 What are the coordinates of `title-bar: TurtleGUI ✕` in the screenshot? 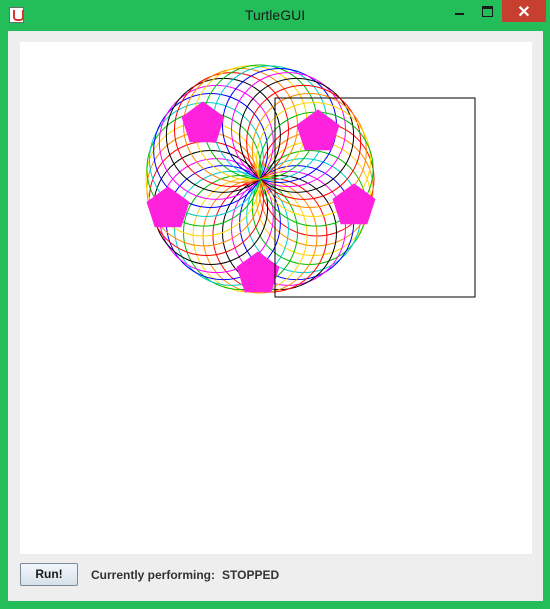 It's located at (275, 15).